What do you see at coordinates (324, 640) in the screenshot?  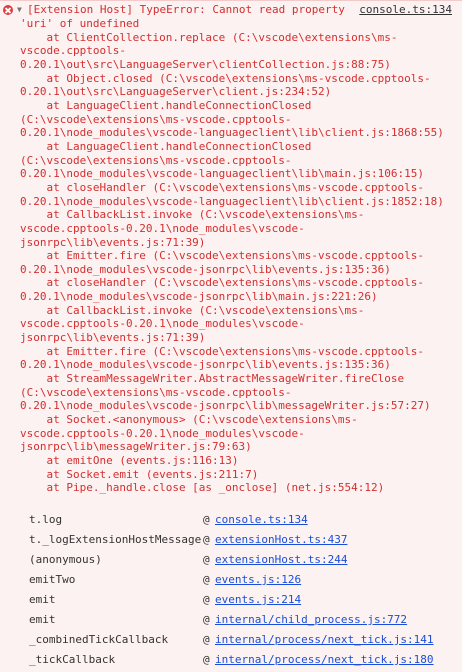 I see `frame-source-link: internal/process/next_tick.js:141` at bounding box center [324, 640].